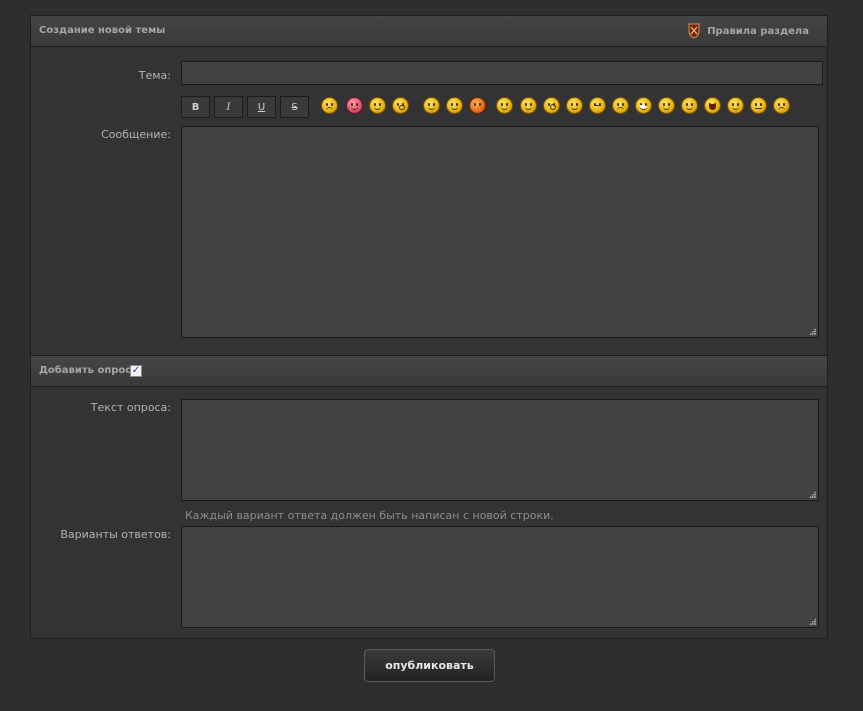 The height and width of the screenshot is (711, 863). I want to click on strike-button: S, so click(294, 107).